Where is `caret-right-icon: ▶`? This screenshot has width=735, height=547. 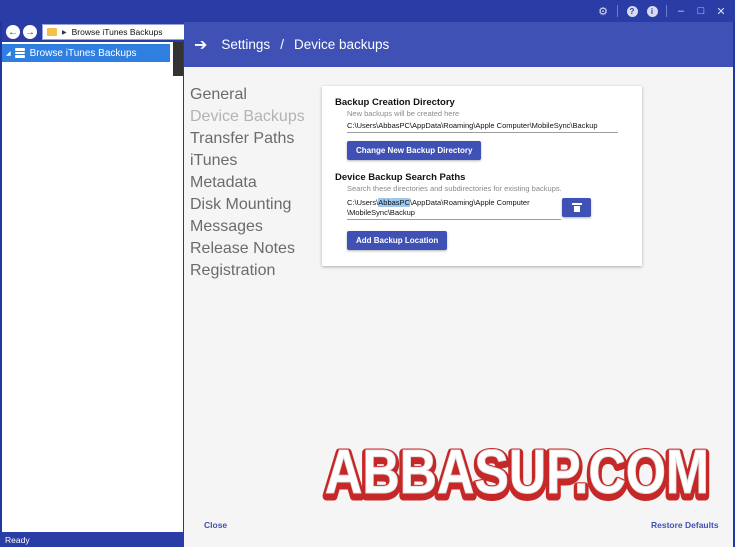
caret-right-icon: ▶ is located at coordinates (64, 32).